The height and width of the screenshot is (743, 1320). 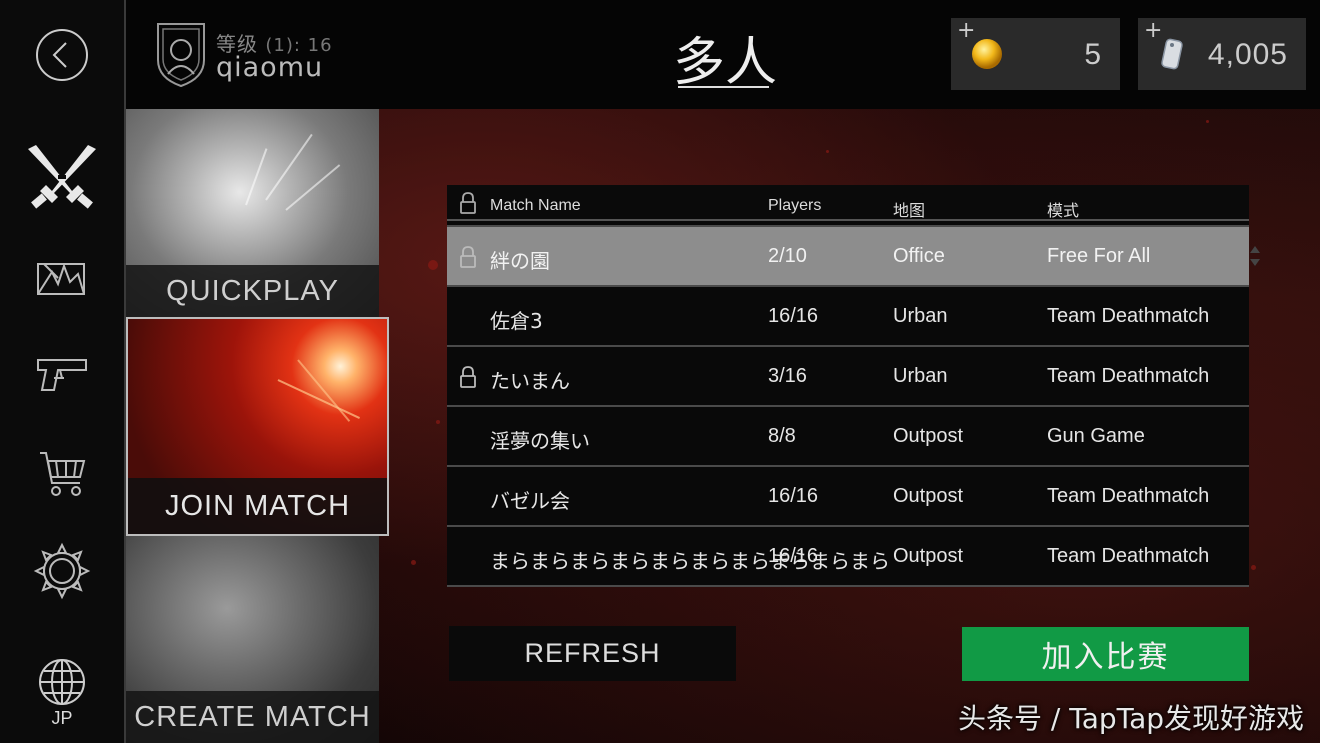 I want to click on nav-multiplayer, so click(x=62, y=178).